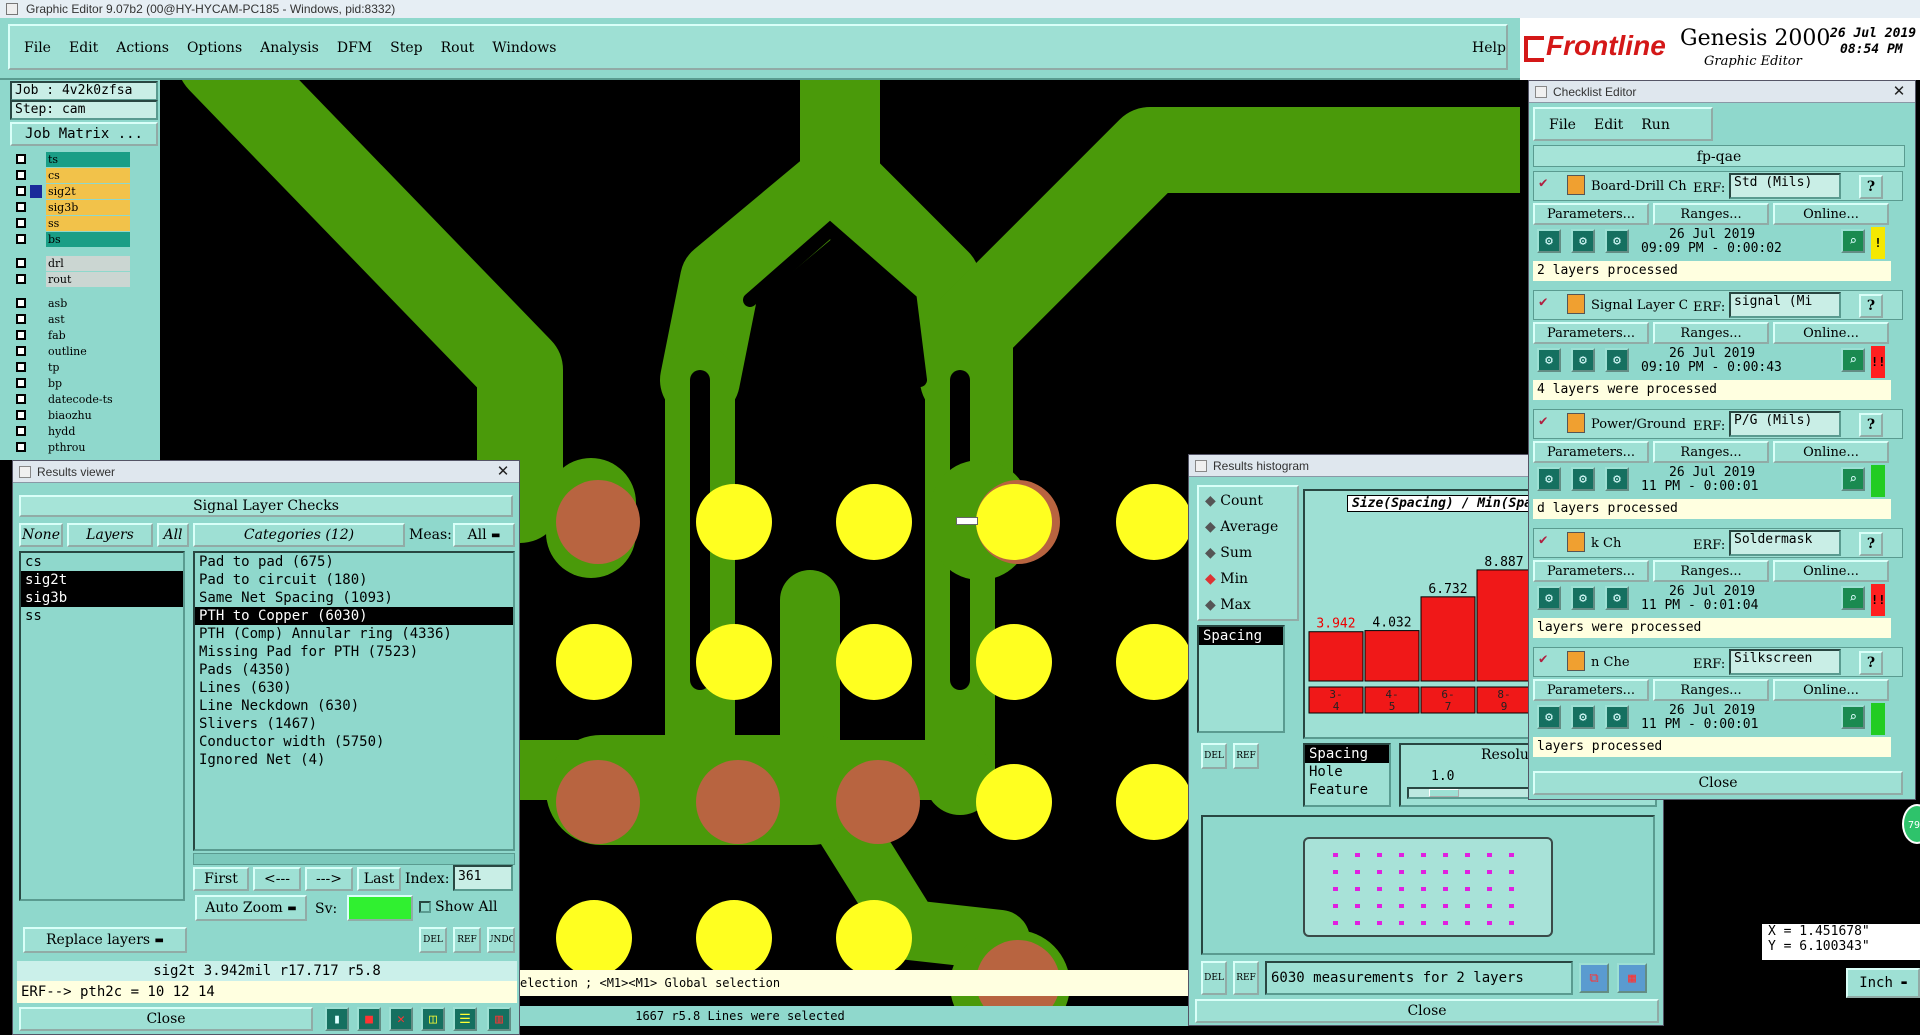 The width and height of the screenshot is (1920, 1035). I want to click on category-item: Missing Pad for PTH (7523), so click(354, 652).